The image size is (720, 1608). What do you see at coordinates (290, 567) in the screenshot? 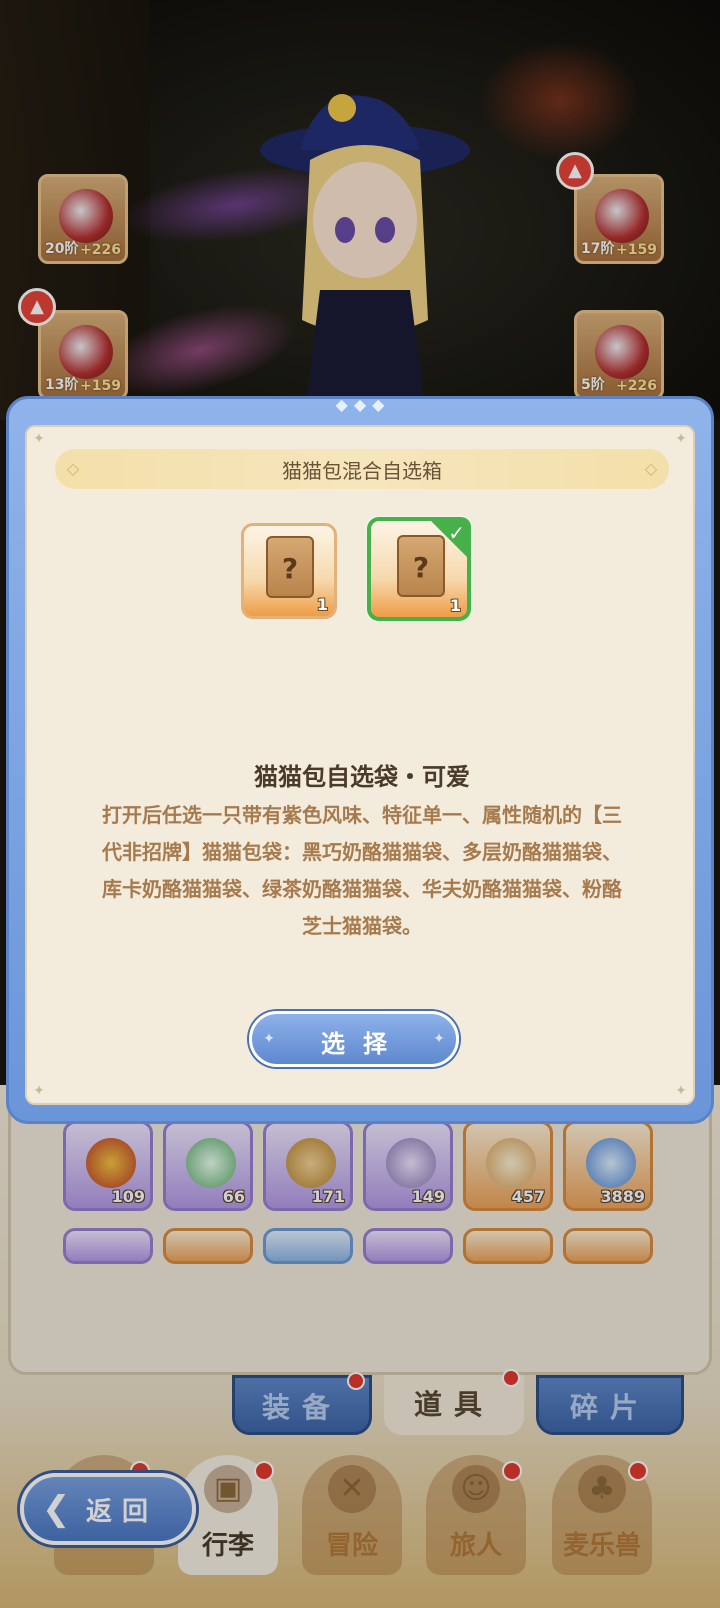
I see `mystery-bag-icon: ?` at bounding box center [290, 567].